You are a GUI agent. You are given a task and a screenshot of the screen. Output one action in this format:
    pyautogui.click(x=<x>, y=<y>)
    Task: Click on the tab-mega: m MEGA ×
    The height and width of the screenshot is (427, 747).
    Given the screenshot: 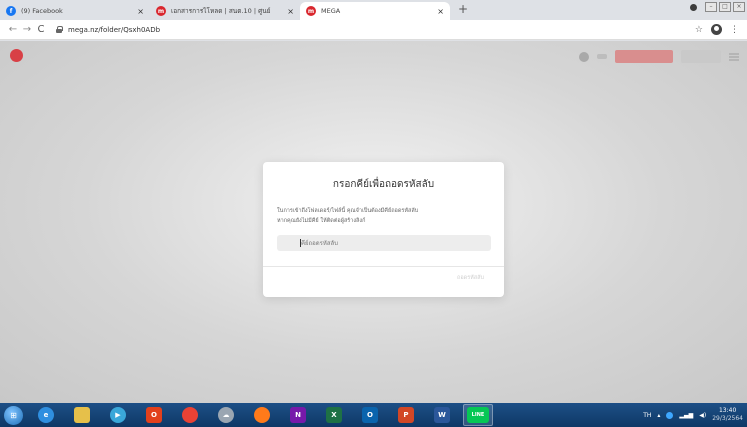 What is the action you would take?
    pyautogui.click(x=375, y=11)
    